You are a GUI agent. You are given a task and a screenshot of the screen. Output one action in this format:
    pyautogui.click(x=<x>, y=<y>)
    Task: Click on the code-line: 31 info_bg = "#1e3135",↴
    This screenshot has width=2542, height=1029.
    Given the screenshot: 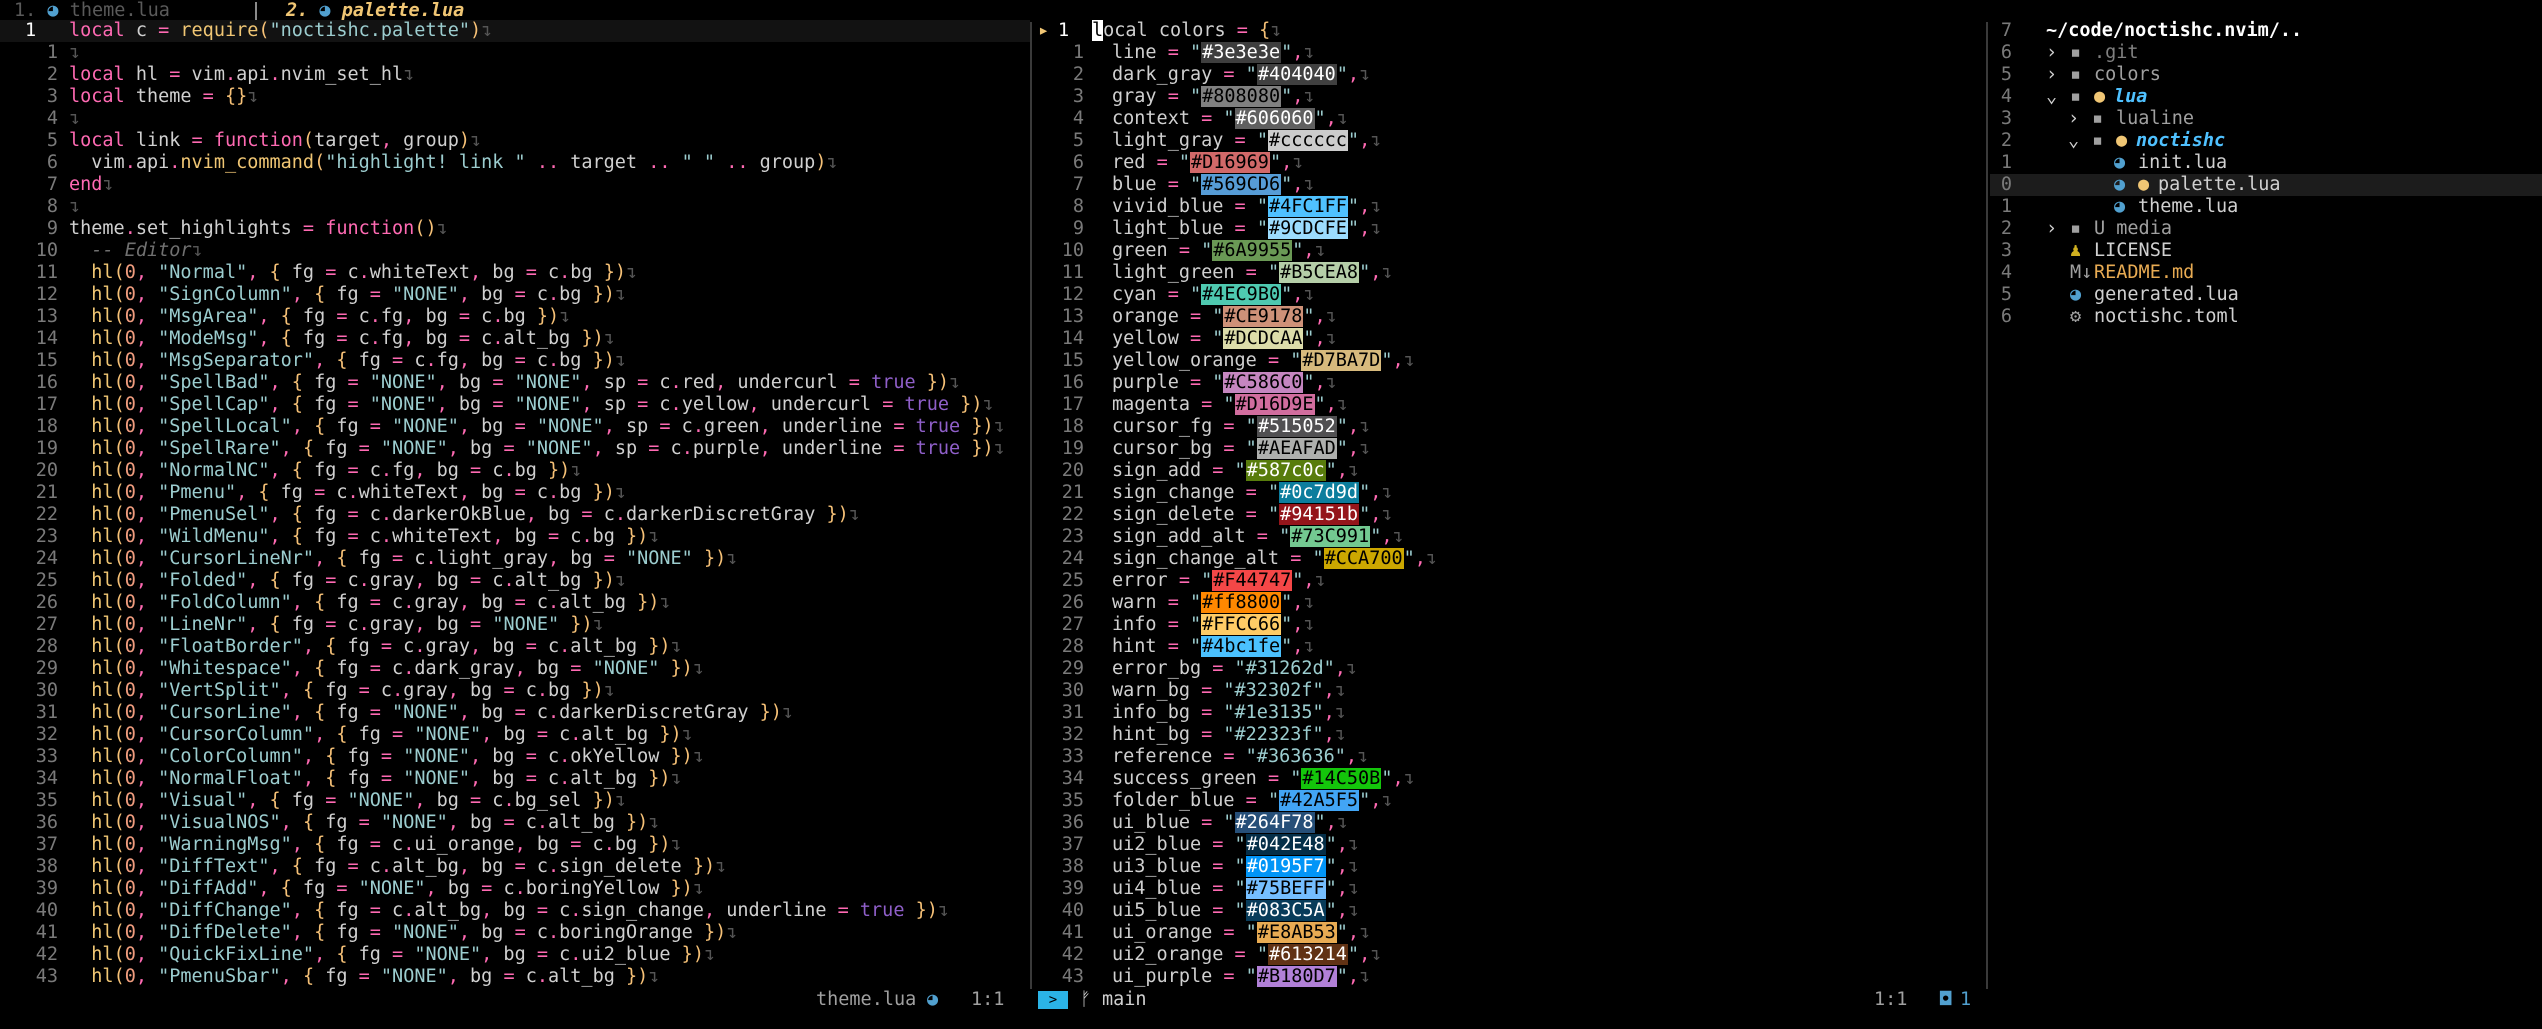 What is the action you would take?
    pyautogui.click(x=1510, y=713)
    